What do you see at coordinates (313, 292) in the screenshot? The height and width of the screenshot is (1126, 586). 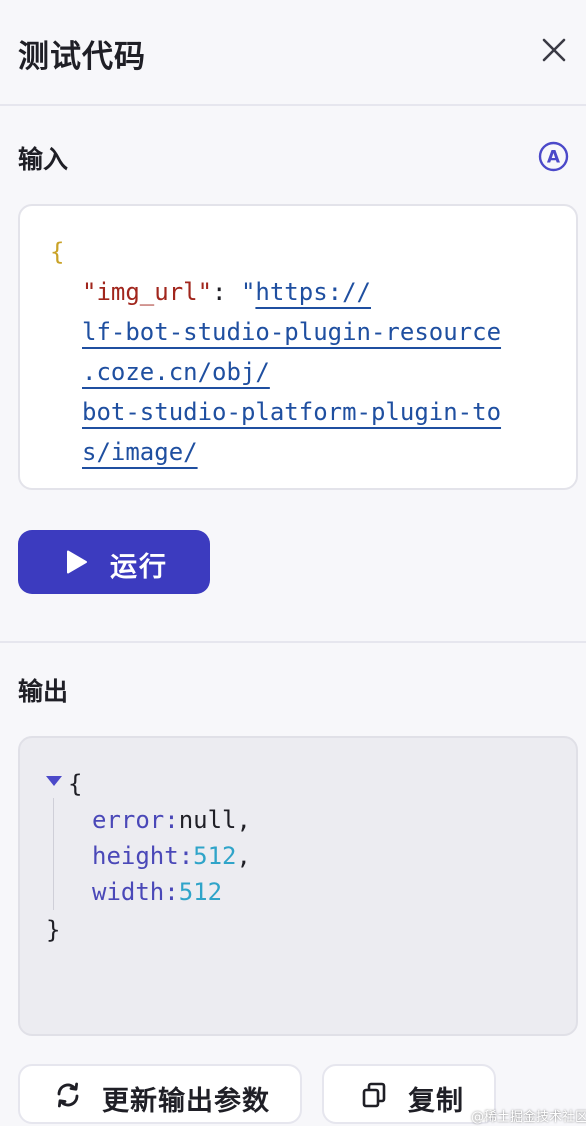 I see `url-line: https://` at bounding box center [313, 292].